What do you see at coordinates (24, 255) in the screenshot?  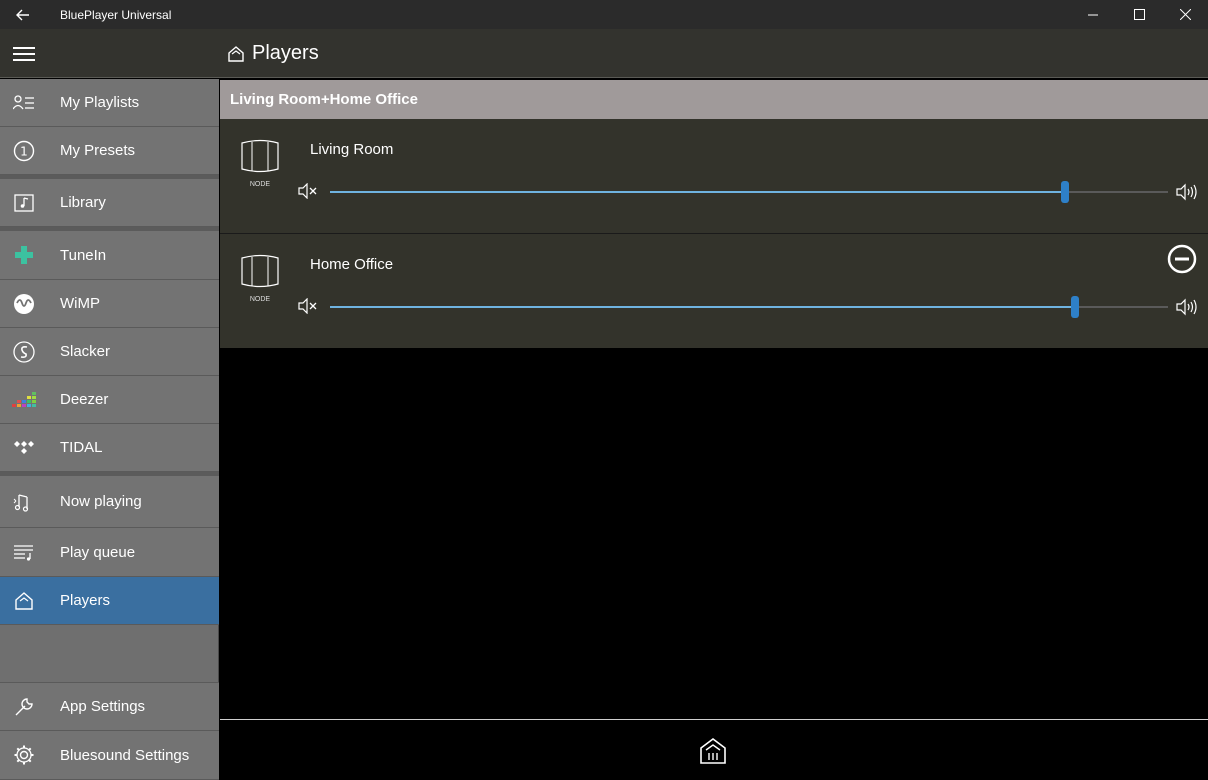 I see `tunein-icon` at bounding box center [24, 255].